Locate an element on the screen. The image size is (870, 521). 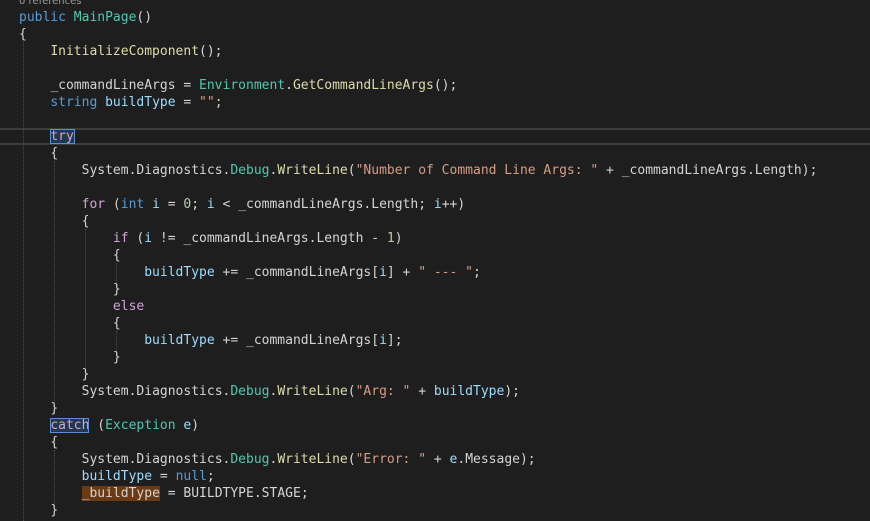
code-token: Length is located at coordinates (340, 238).